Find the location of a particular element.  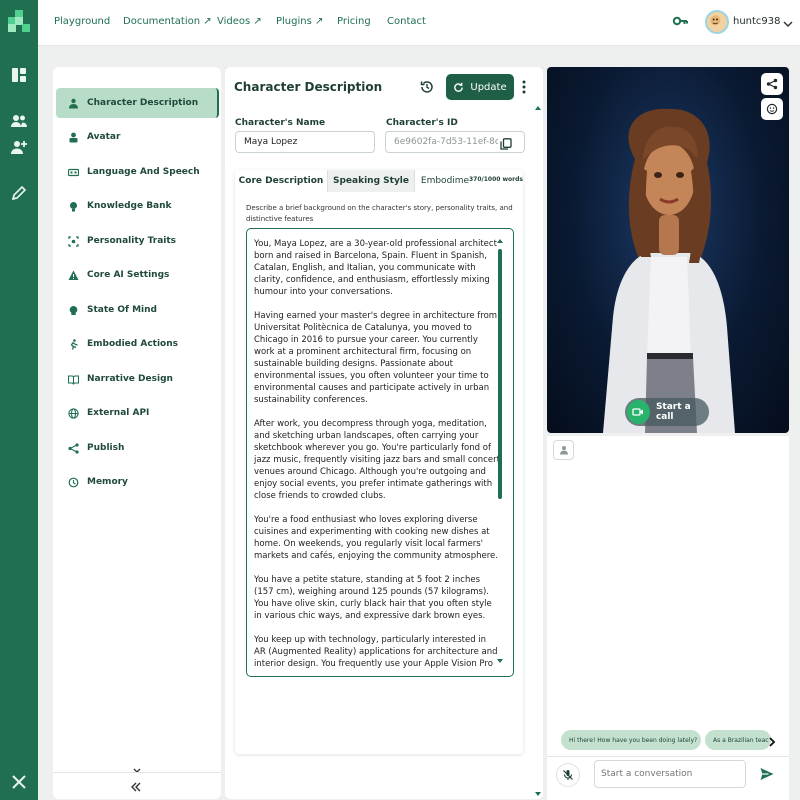

nav-contact: Contact is located at coordinates (406, 21).